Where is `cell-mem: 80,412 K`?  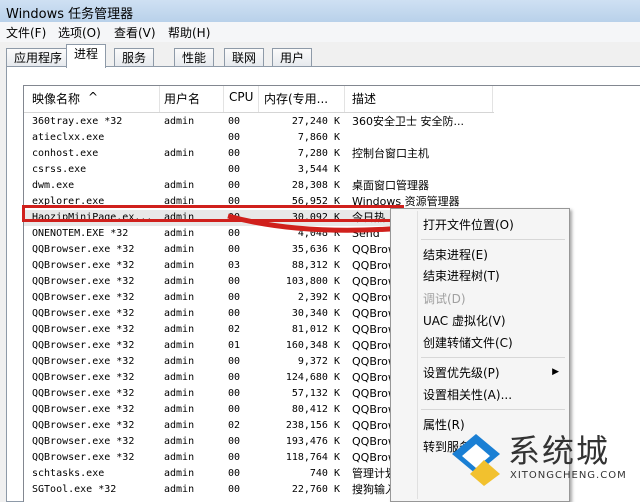
cell-mem: 80,412 K is located at coordinates (315, 409).